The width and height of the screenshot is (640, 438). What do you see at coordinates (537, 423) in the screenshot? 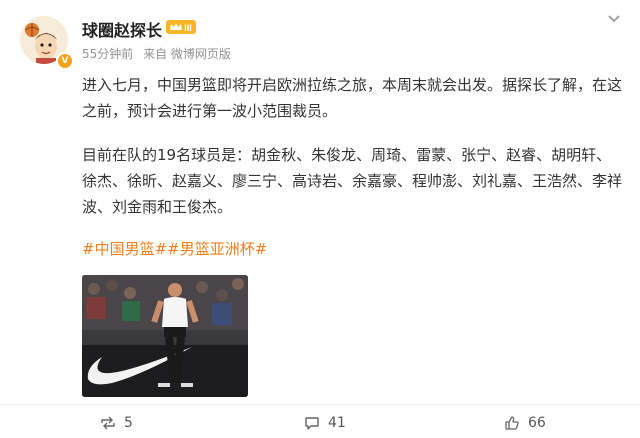
I see `like-count: 66` at bounding box center [537, 423].